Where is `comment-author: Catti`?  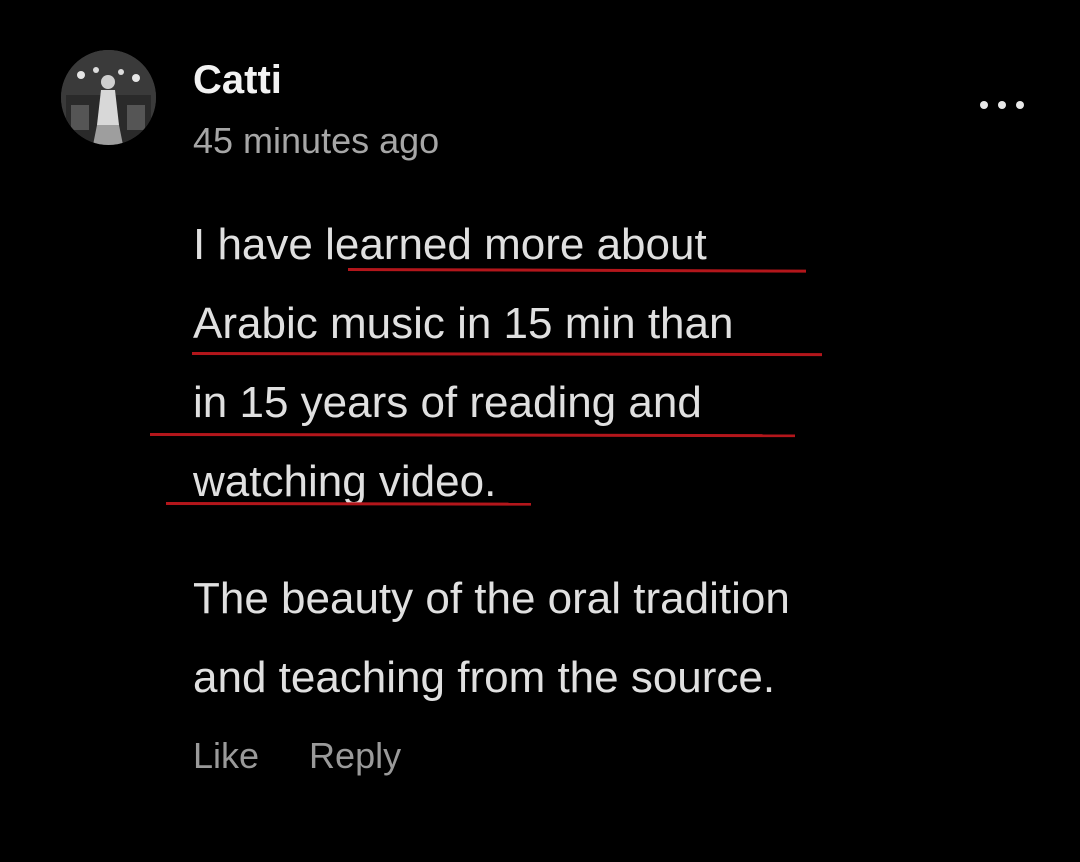
comment-author: Catti is located at coordinates (237, 80).